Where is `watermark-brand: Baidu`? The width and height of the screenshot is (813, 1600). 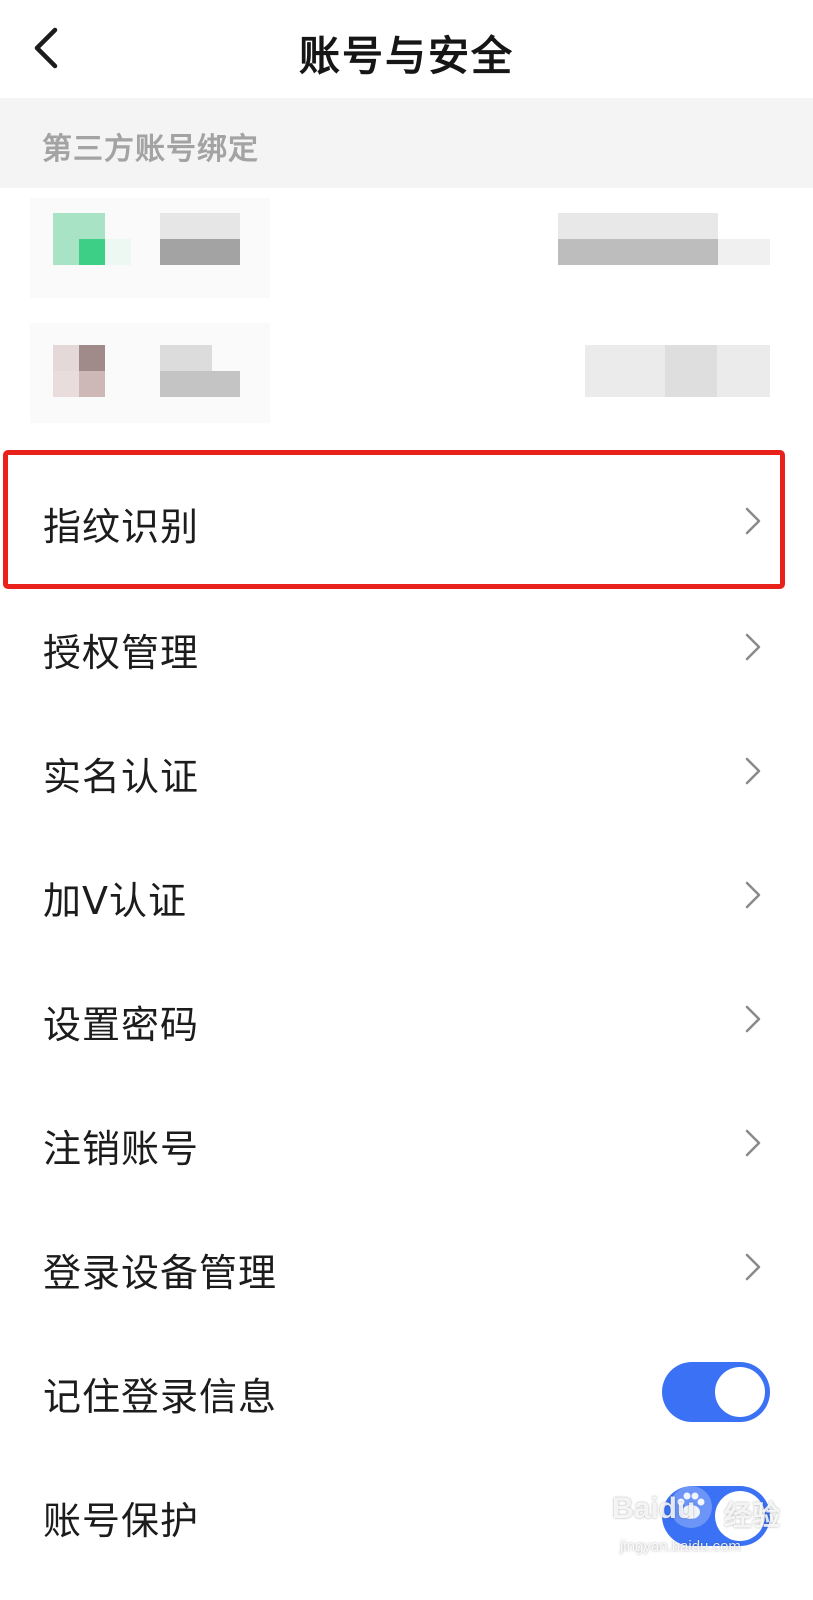
watermark-brand: Baidu is located at coordinates (654, 1508).